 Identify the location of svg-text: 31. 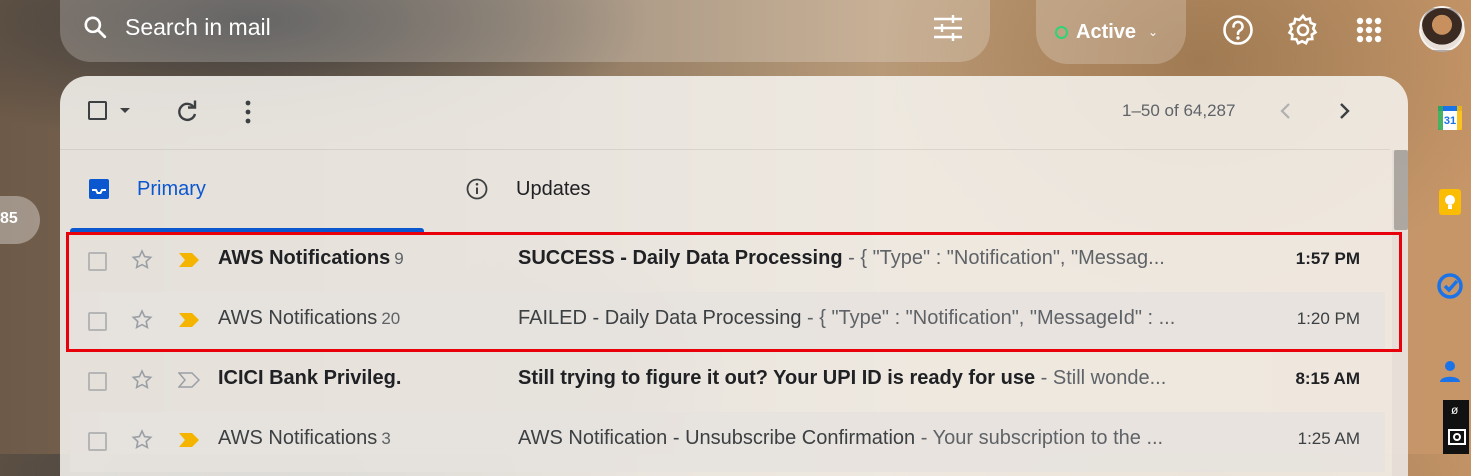
(1450, 121).